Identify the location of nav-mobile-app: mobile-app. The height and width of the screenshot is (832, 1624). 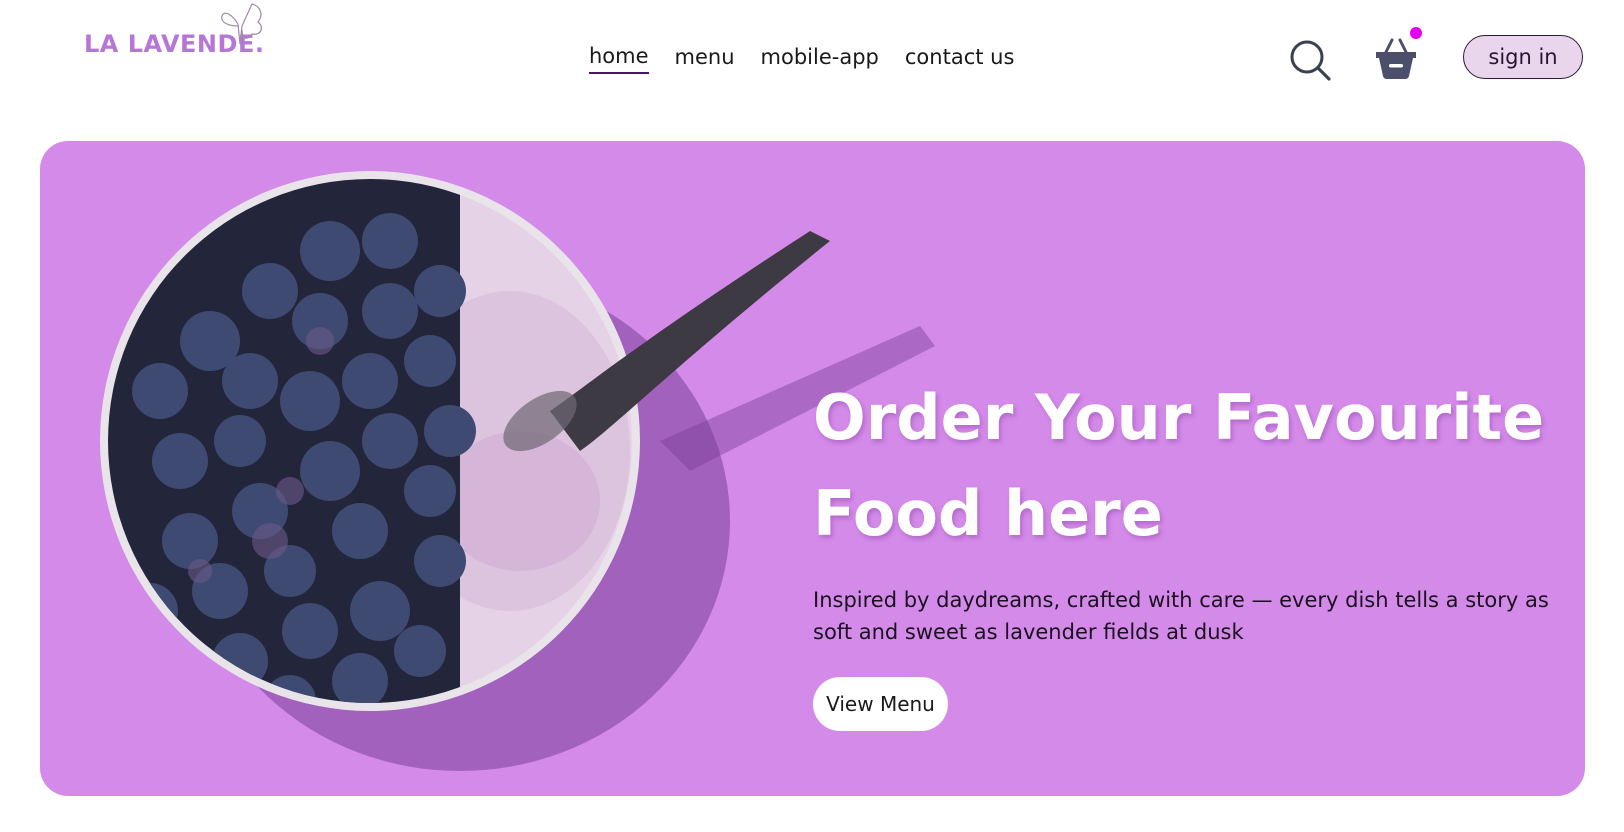
(820, 59).